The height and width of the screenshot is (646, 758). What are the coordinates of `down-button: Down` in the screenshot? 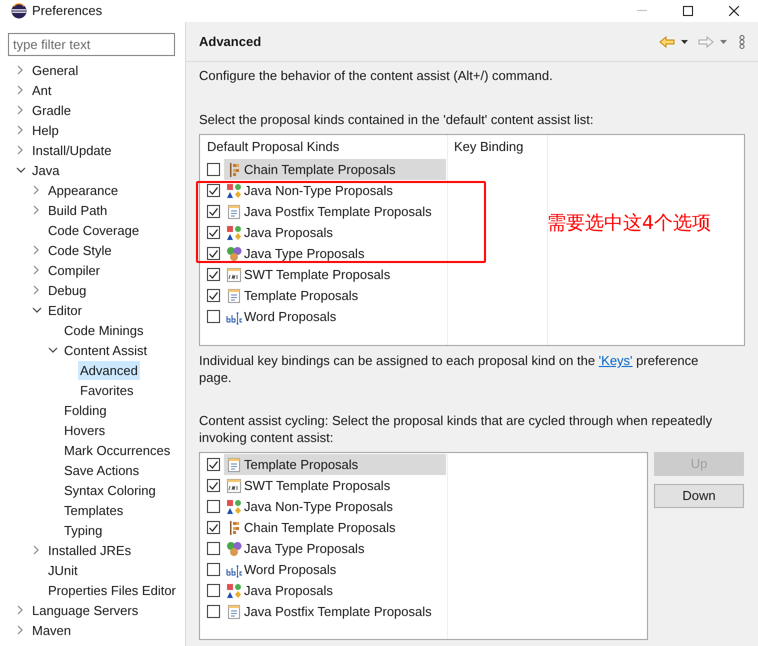 It's located at (699, 496).